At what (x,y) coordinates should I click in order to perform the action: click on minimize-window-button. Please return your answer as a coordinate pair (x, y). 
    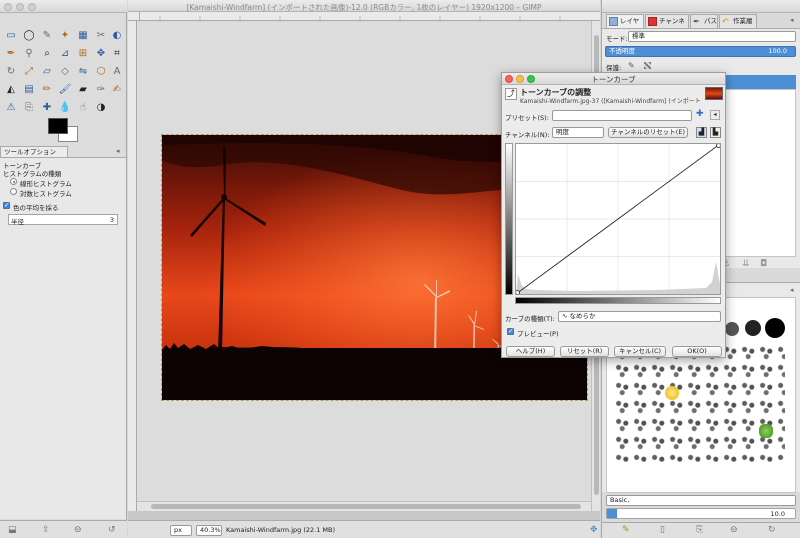
    Looking at the image, I should click on (20, 7).